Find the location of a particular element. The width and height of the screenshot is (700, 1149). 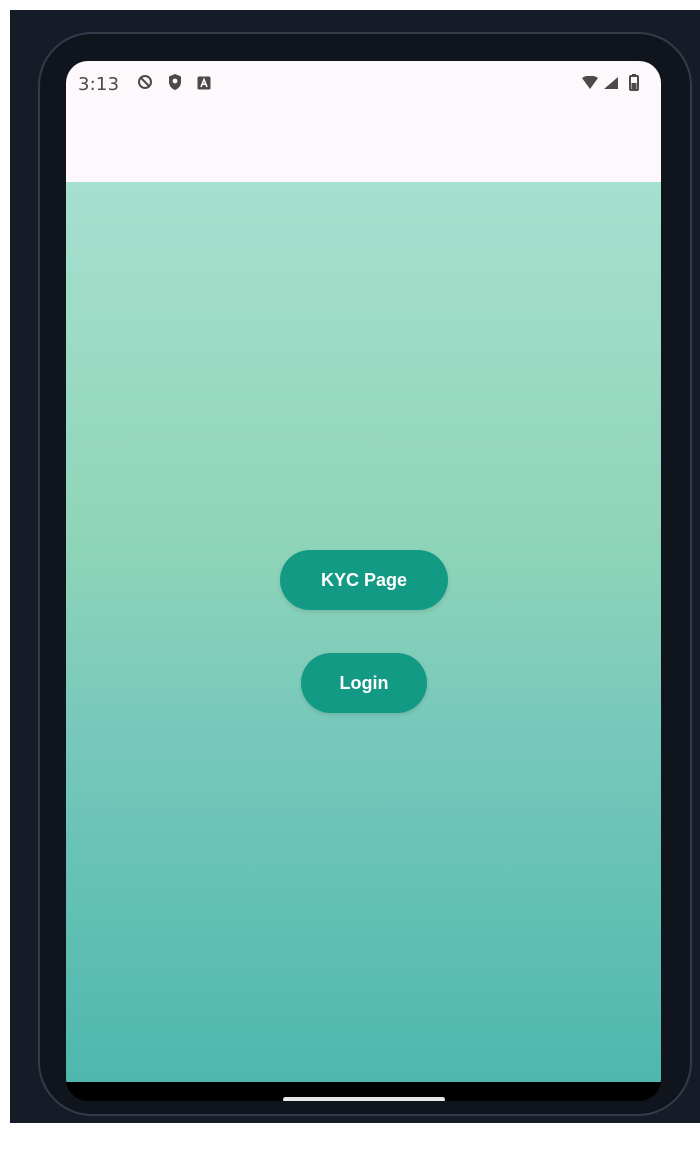

do-not-disturb-icon is located at coordinates (145, 84).